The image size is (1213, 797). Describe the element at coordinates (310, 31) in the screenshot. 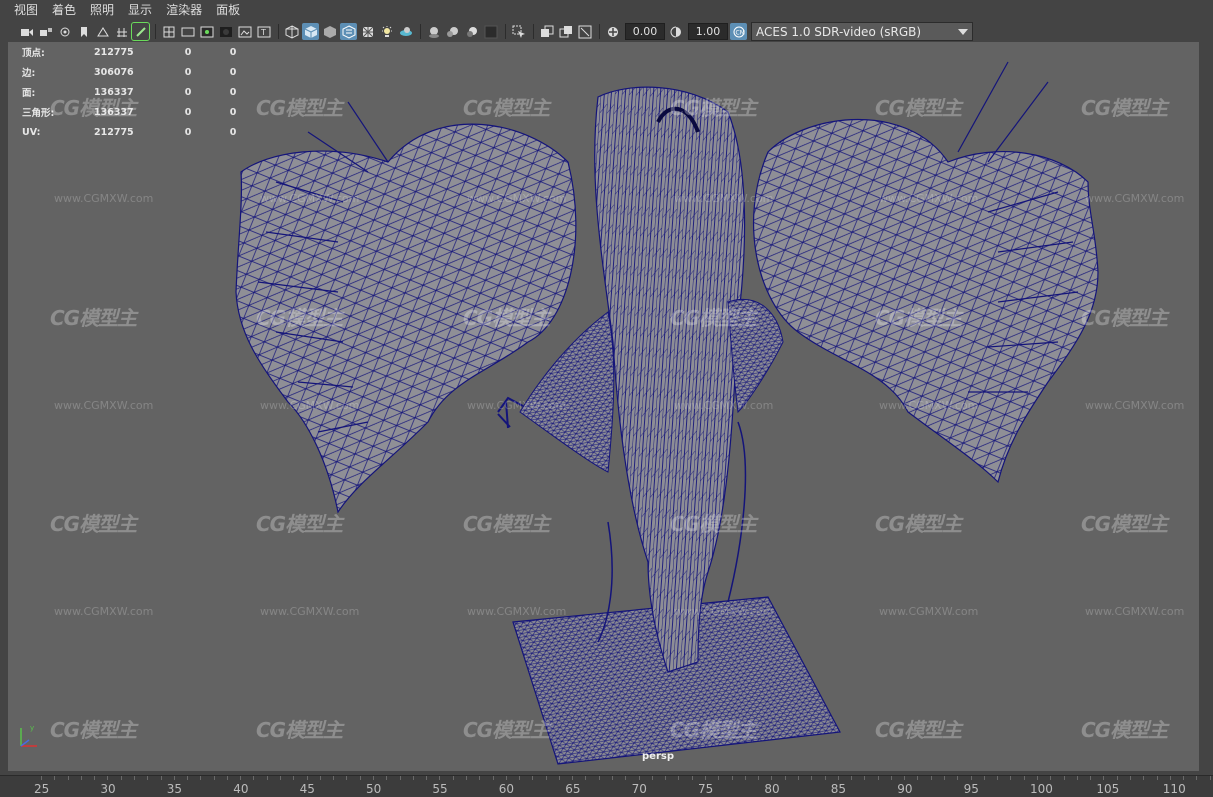

I see `smooth-shade-icon` at that location.